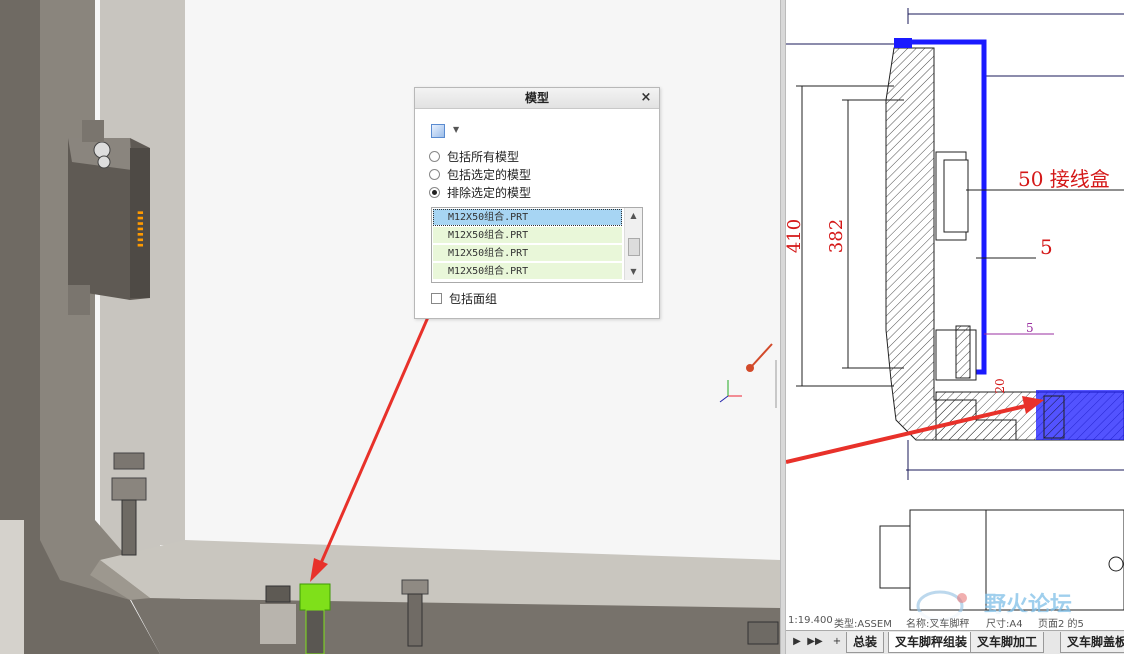  What do you see at coordinates (489, 174) in the screenshot?
I see `radio-label: 包括选定的模型` at bounding box center [489, 174].